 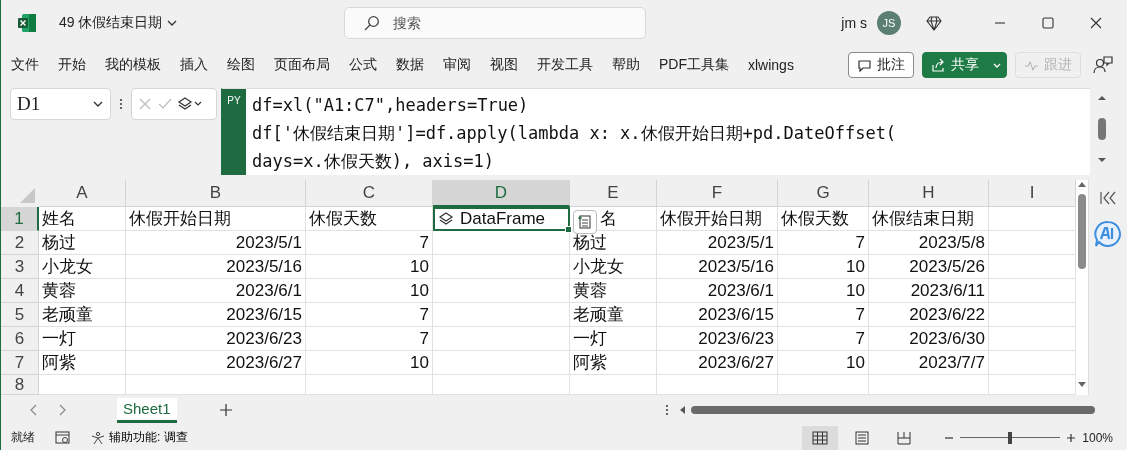 What do you see at coordinates (494, 23) in the screenshot?
I see `search-field: 搜索` at bounding box center [494, 23].